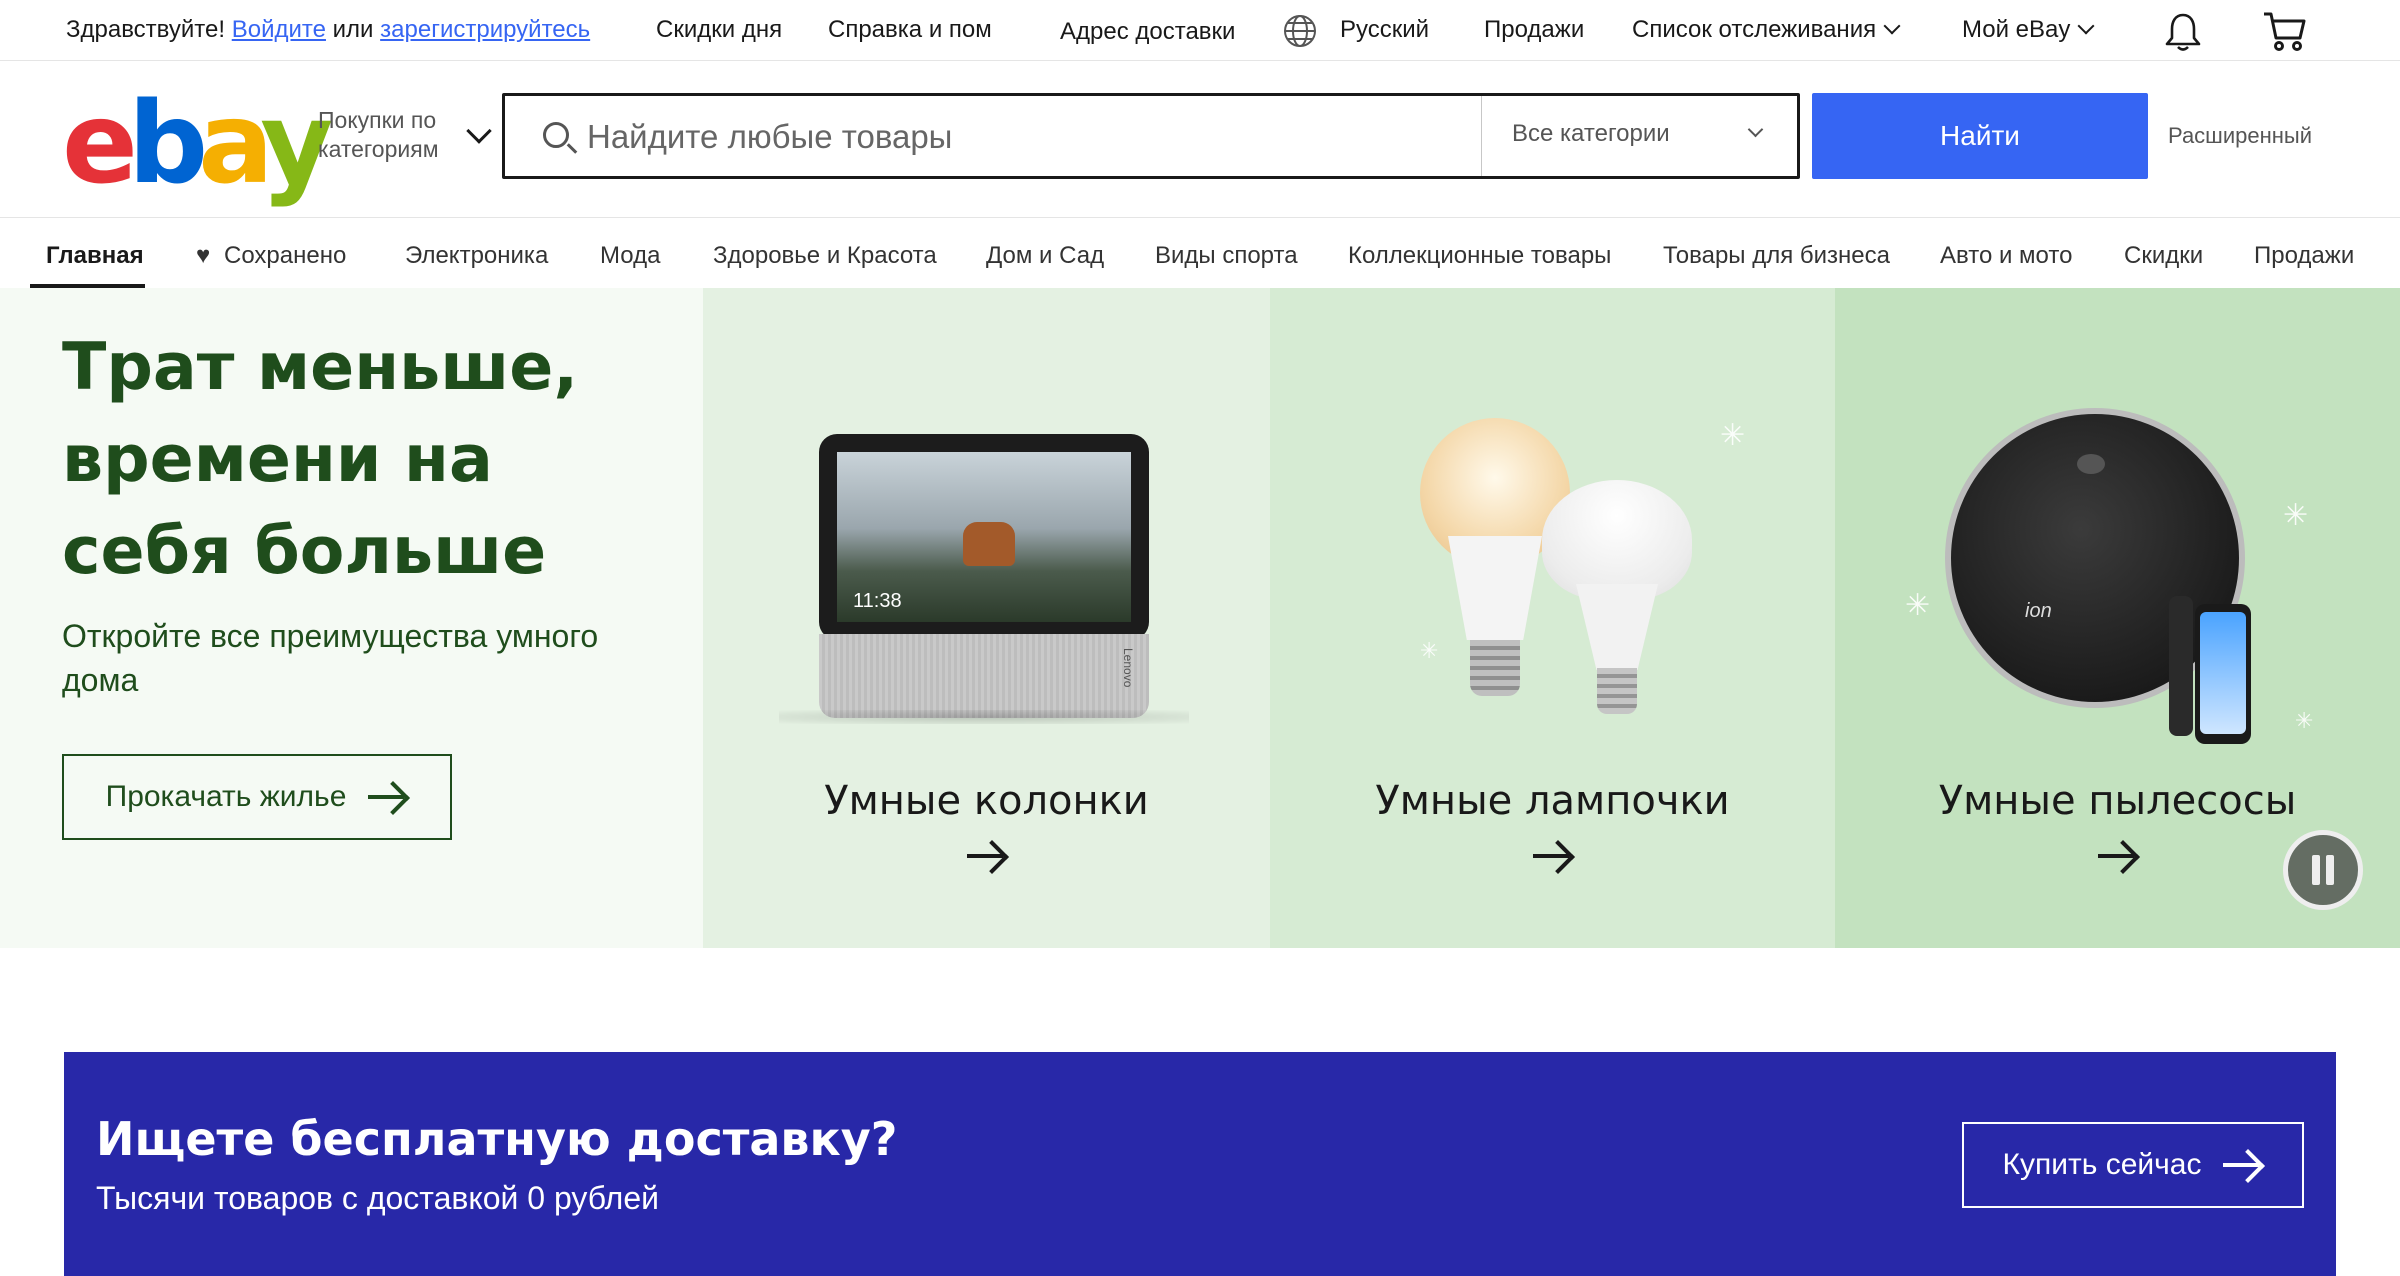 Image resolution: width=2400 pixels, height=1276 pixels. What do you see at coordinates (1754, 29) in the screenshot?
I see `watchlist-label: Список отслеживания` at bounding box center [1754, 29].